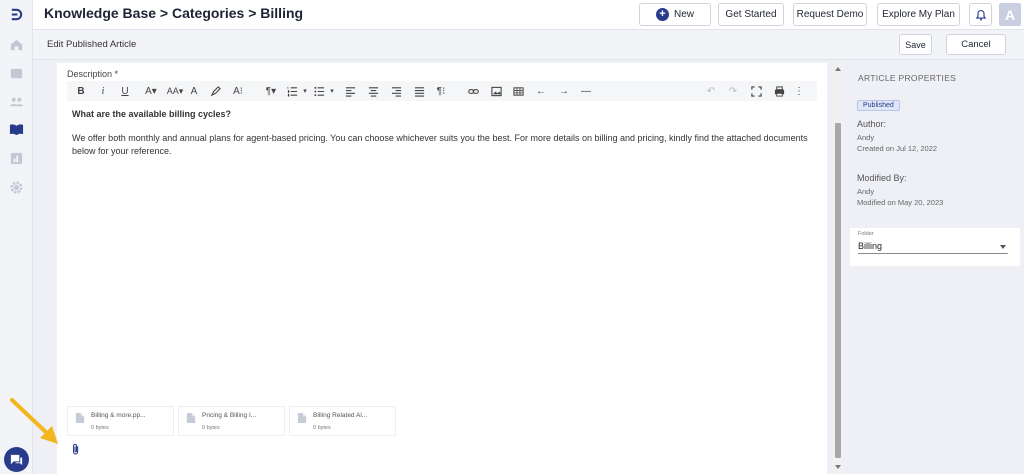 Image resolution: width=1024 pixels, height=474 pixels. I want to click on paragraph-format-icon: ¶▾, so click(271, 91).